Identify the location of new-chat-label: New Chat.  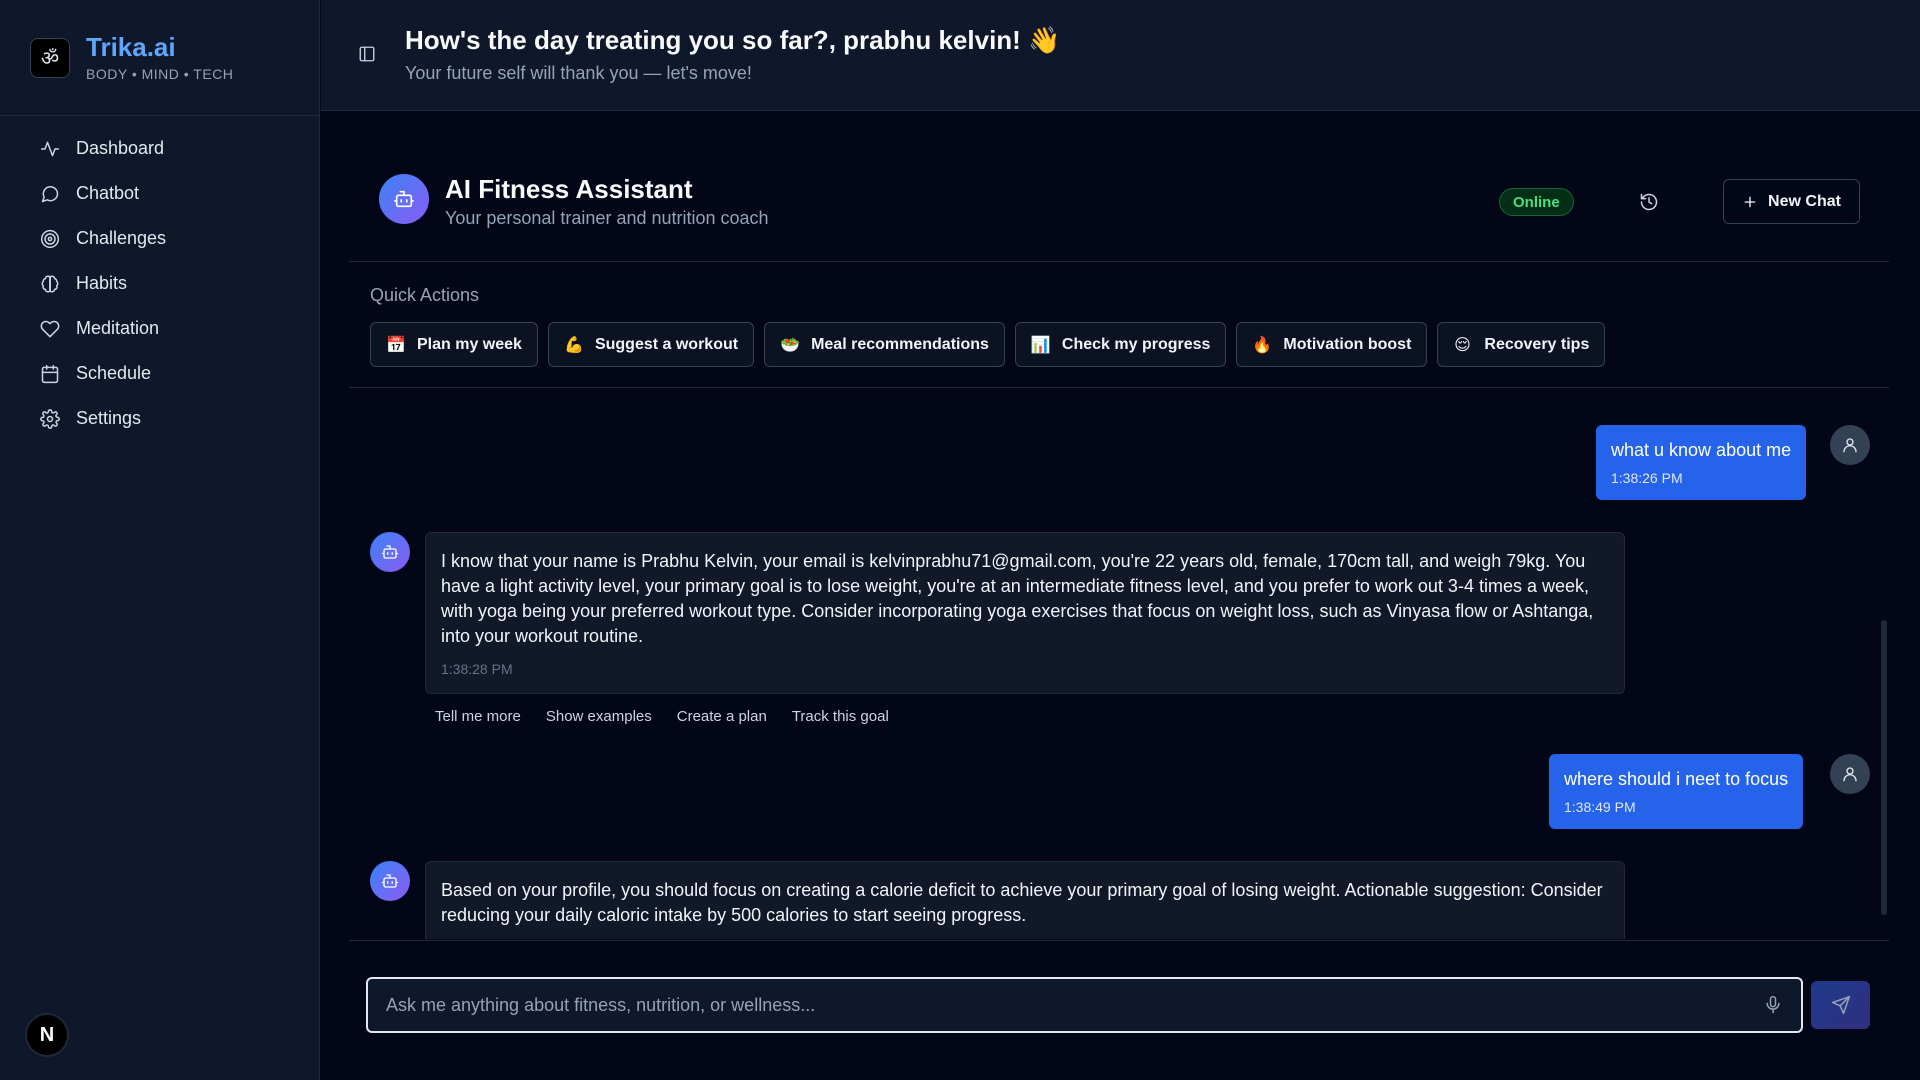
(1804, 201).